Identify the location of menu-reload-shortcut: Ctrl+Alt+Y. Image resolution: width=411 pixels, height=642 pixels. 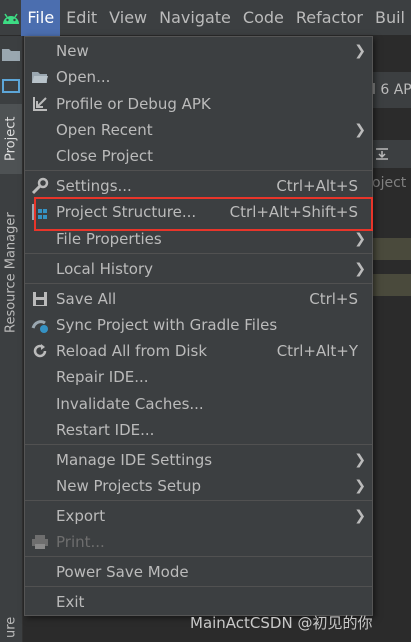
(317, 351).